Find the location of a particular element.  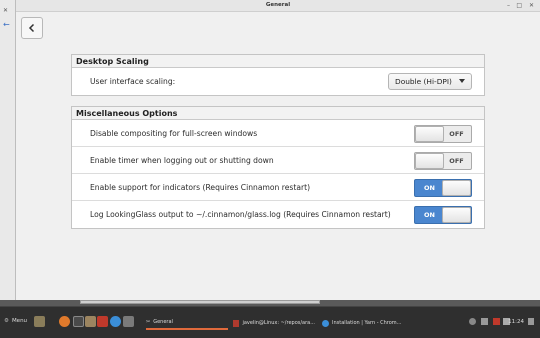

ui-scaling-row: User interface scaling: Double (Hi-DPI) is located at coordinates (278, 81).